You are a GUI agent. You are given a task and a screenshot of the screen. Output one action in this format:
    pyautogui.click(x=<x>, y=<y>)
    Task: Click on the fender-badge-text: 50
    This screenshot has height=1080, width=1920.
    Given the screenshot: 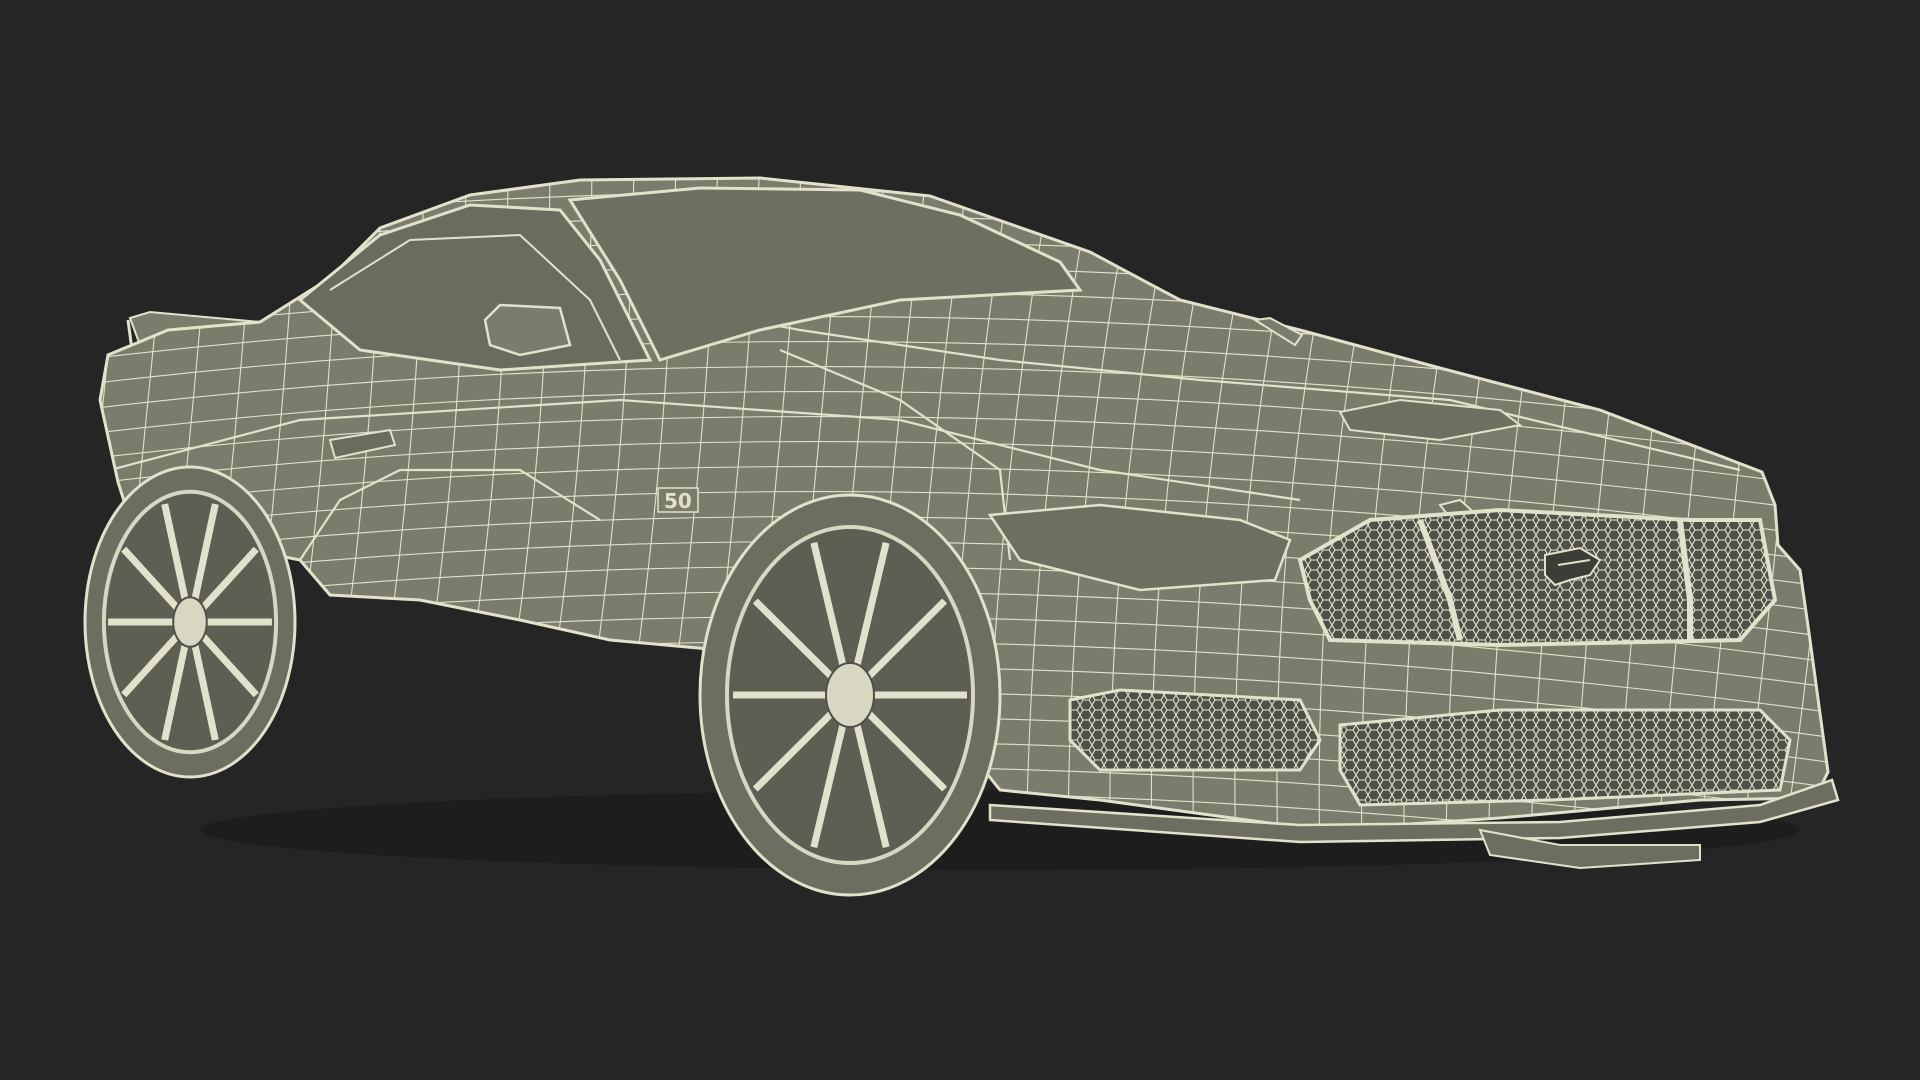 What is the action you would take?
    pyautogui.click(x=678, y=501)
    